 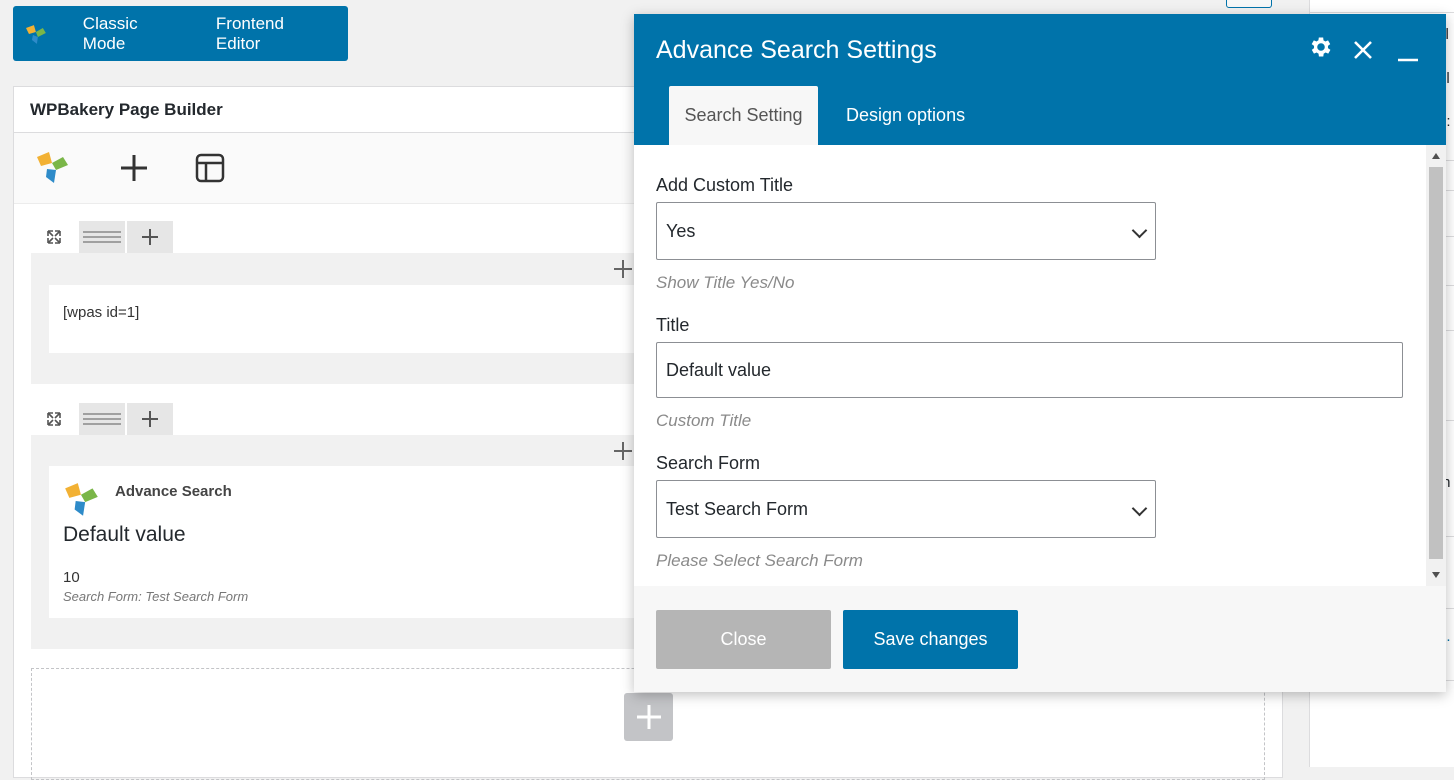 I want to click on editor-mode-bar: Classic Mode Frontend Editor, so click(x=180, y=33).